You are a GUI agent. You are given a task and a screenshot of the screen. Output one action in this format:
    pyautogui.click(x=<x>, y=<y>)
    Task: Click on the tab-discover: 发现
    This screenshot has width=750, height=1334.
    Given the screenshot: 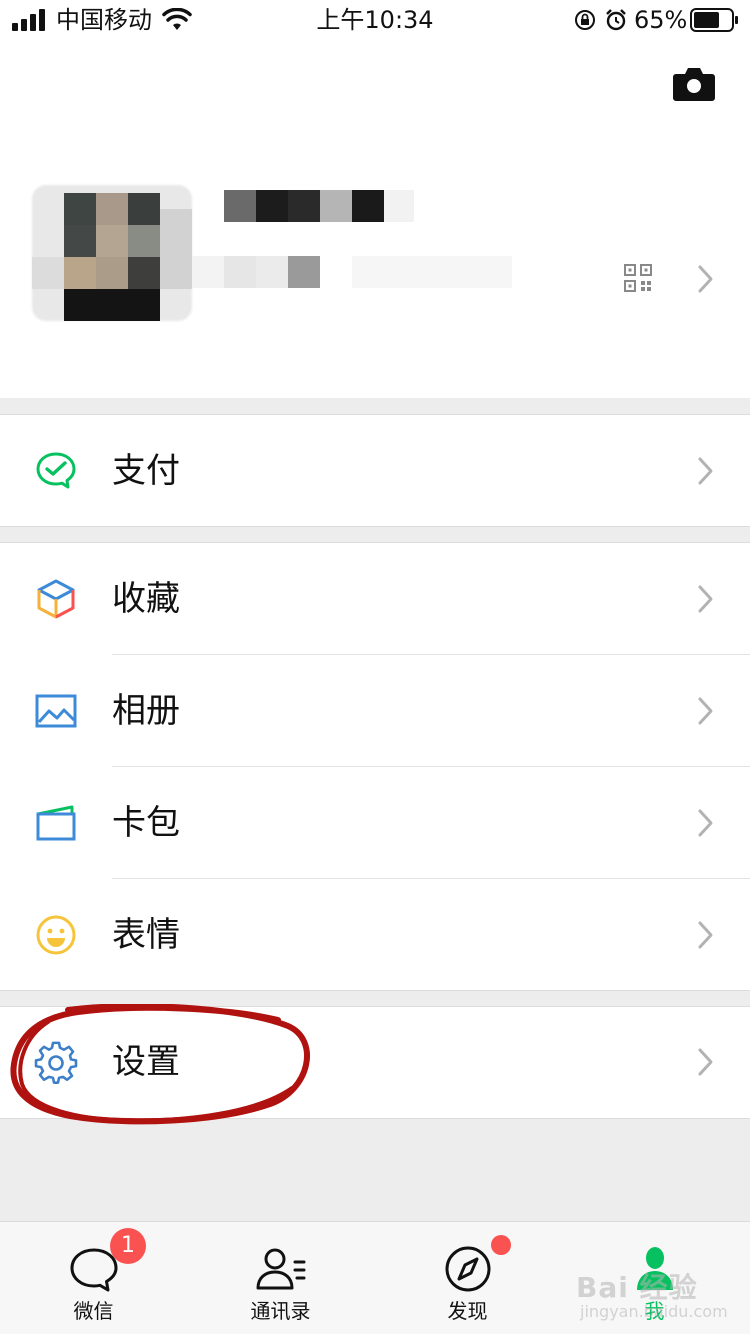 What is the action you would take?
    pyautogui.click(x=467, y=1278)
    